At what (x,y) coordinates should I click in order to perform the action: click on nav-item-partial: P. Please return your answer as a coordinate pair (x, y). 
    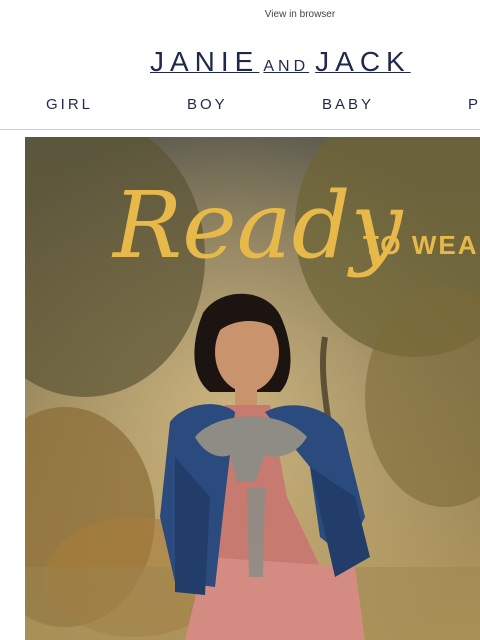
    Looking at the image, I should click on (474, 104).